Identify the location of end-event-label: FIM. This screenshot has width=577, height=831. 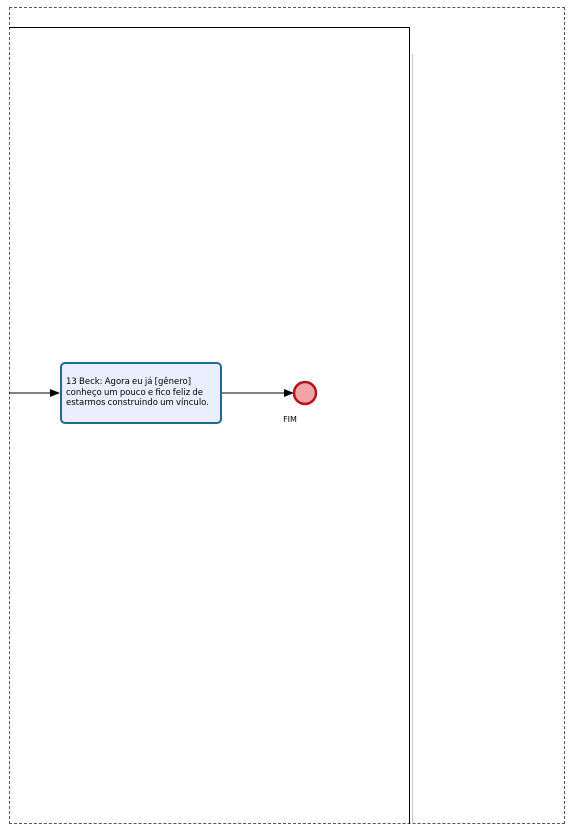
(290, 419).